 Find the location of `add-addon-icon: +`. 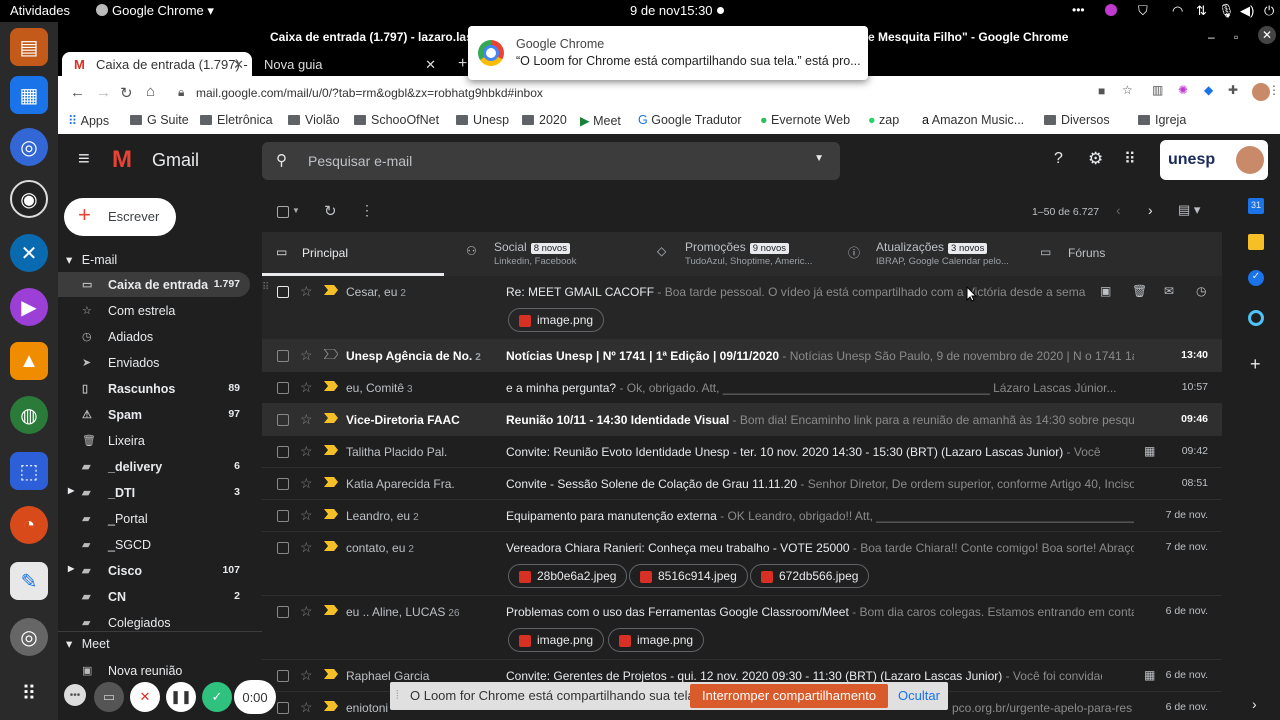

add-addon-icon: + is located at coordinates (1255, 364).